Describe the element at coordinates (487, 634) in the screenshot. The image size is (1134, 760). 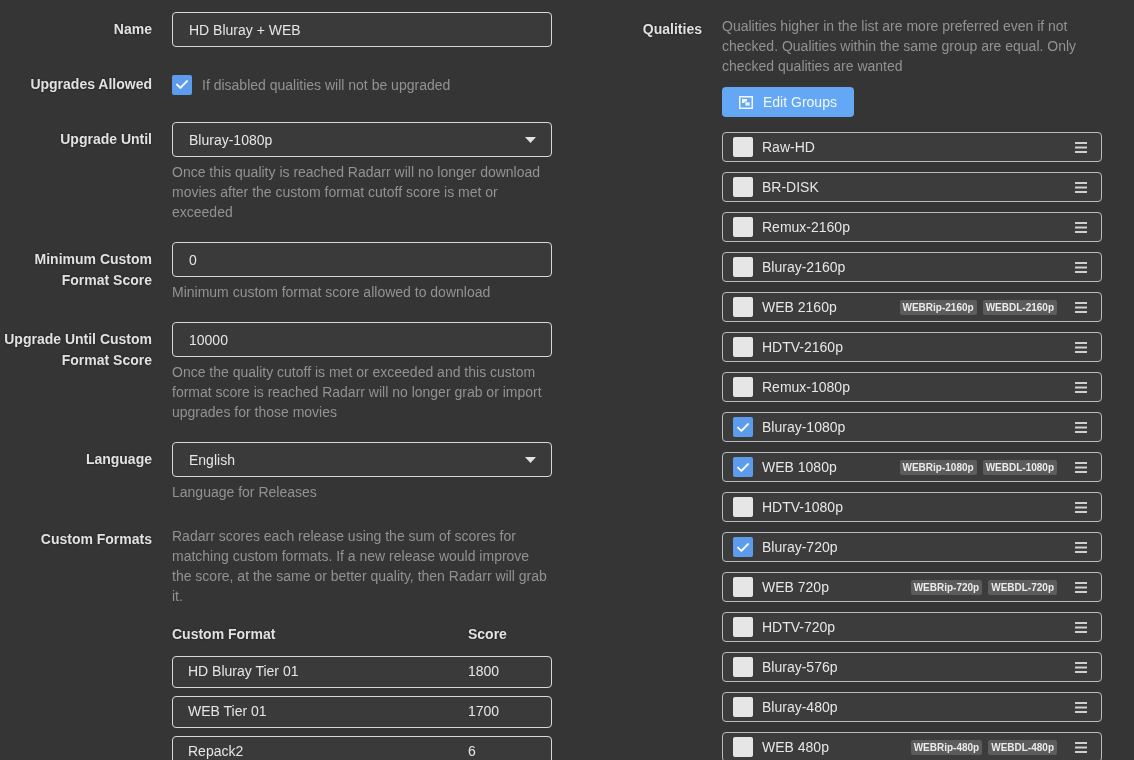
I see `column-header: Score` at that location.